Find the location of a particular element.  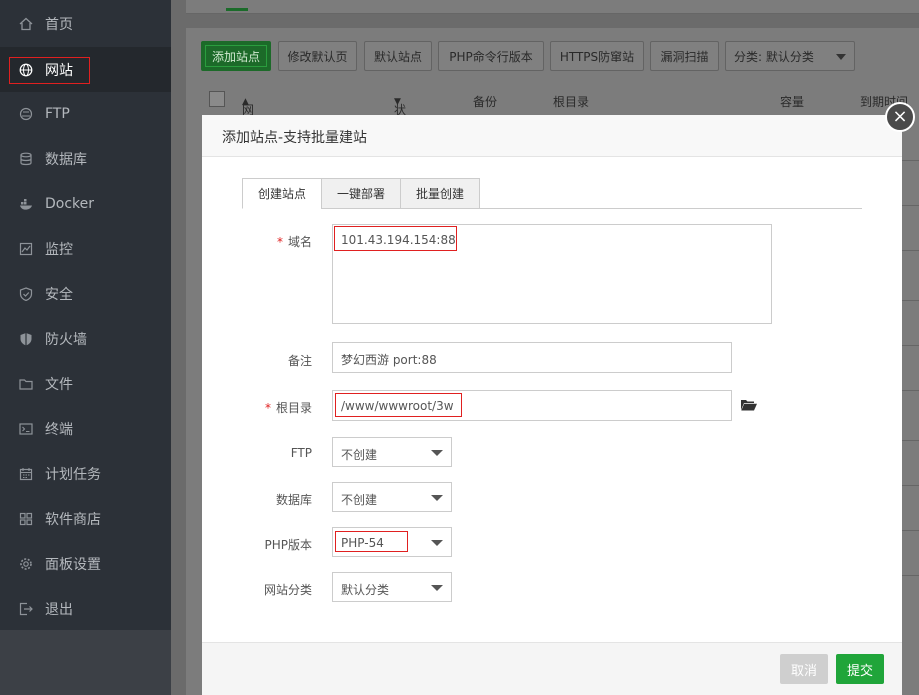

dialog-tabs: 创建站点 一键部署 批量创建 is located at coordinates (552, 193).